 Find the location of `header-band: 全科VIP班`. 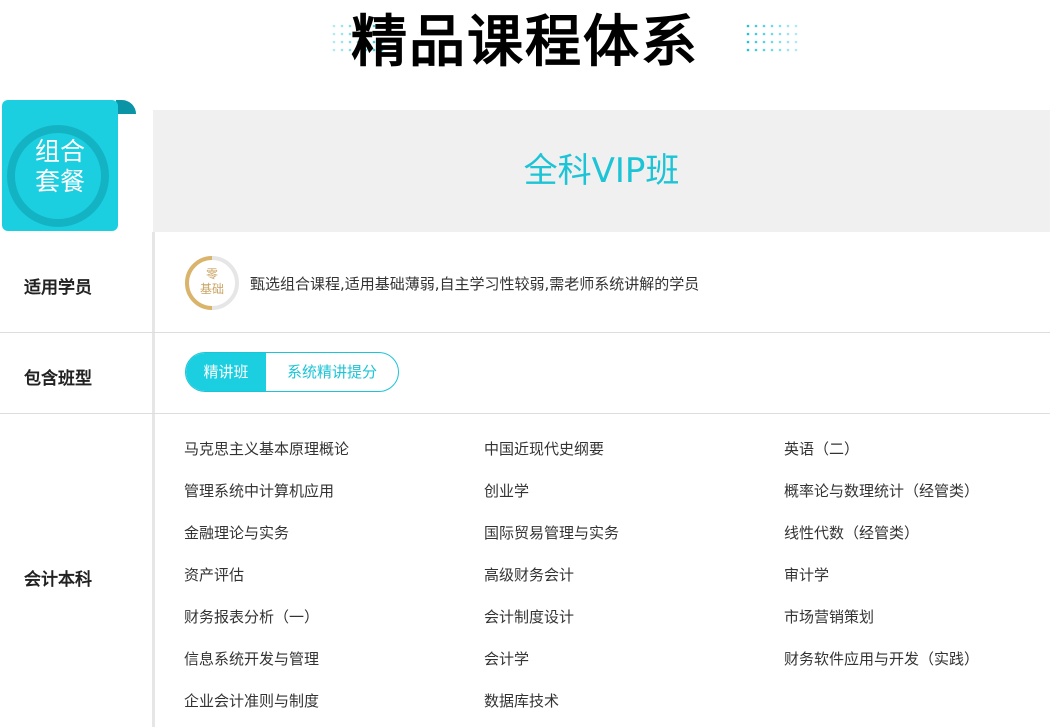

header-band: 全科VIP班 is located at coordinates (601, 171).